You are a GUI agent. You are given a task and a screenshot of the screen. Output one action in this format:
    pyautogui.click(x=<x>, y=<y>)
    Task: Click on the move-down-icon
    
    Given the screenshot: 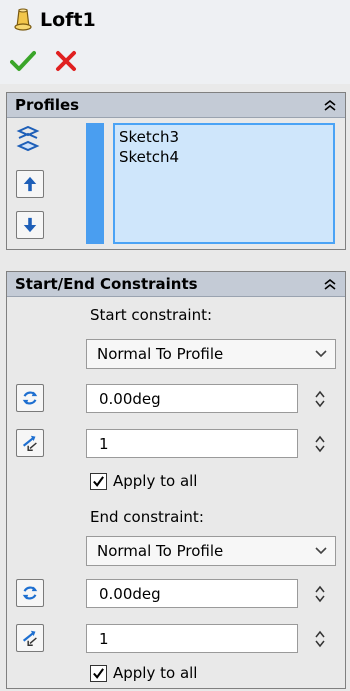 What is the action you would take?
    pyautogui.click(x=30, y=225)
    